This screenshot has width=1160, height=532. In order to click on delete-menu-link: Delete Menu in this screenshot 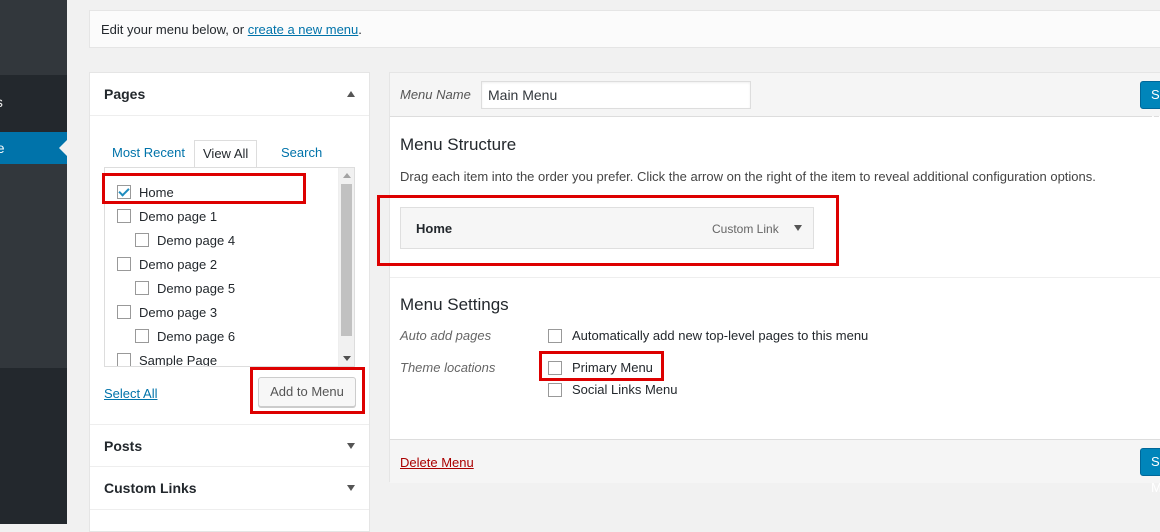, I will do `click(437, 462)`.